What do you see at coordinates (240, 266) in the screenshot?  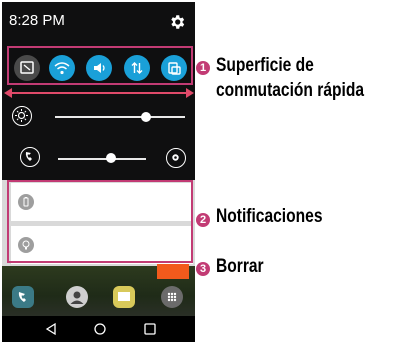 I see `callout-clear: Borrar` at bounding box center [240, 266].